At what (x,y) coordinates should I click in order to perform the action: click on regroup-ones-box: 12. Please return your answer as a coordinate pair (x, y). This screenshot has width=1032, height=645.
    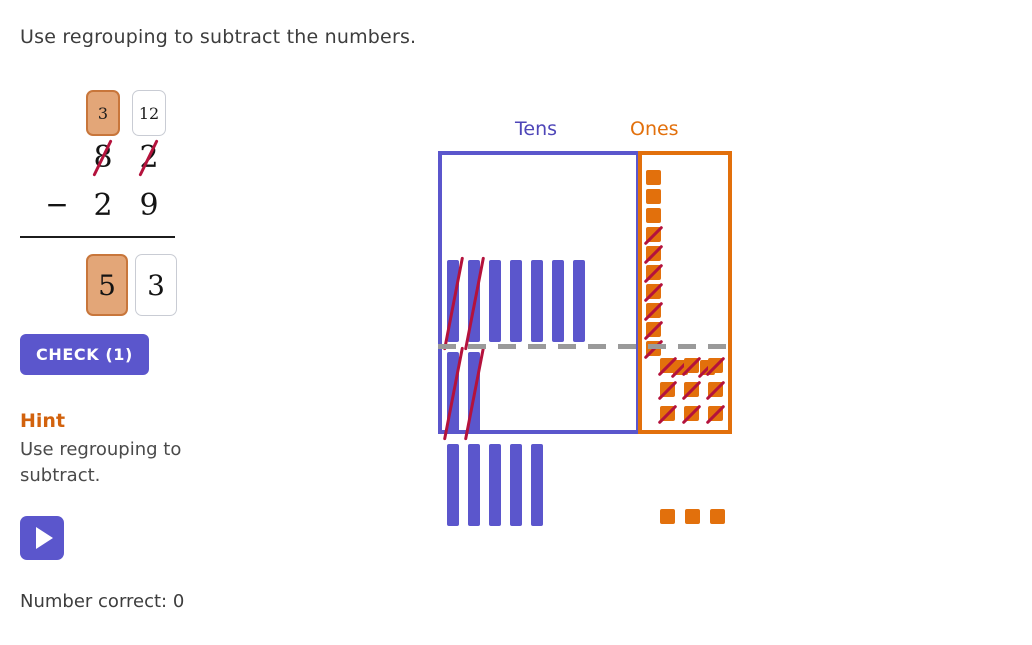
    Looking at the image, I should click on (149, 113).